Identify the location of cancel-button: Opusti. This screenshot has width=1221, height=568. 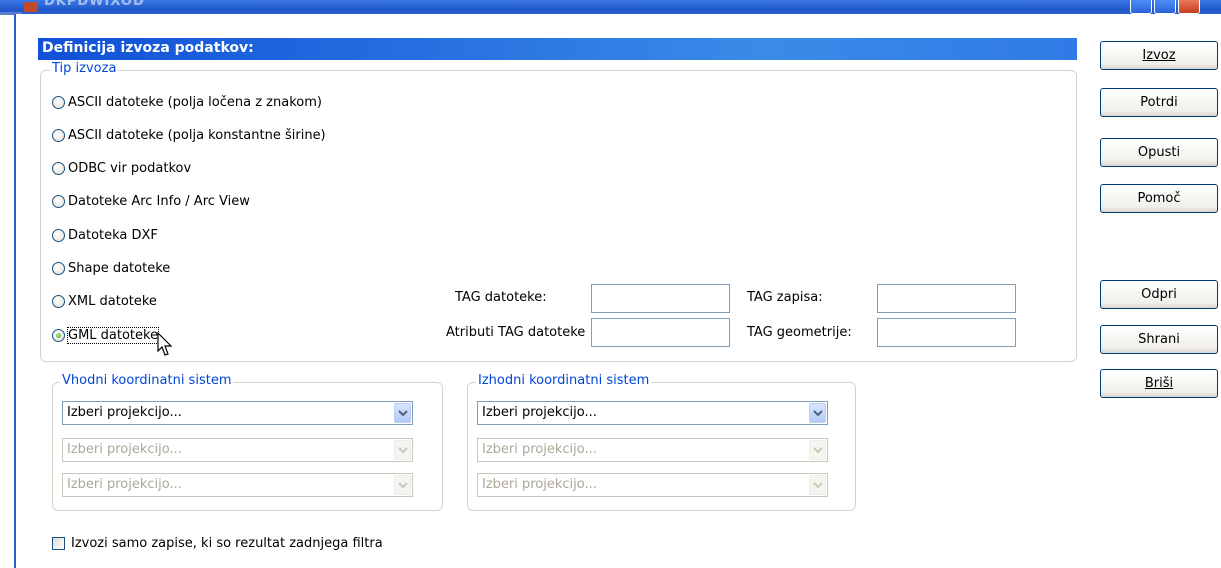
(1159, 152).